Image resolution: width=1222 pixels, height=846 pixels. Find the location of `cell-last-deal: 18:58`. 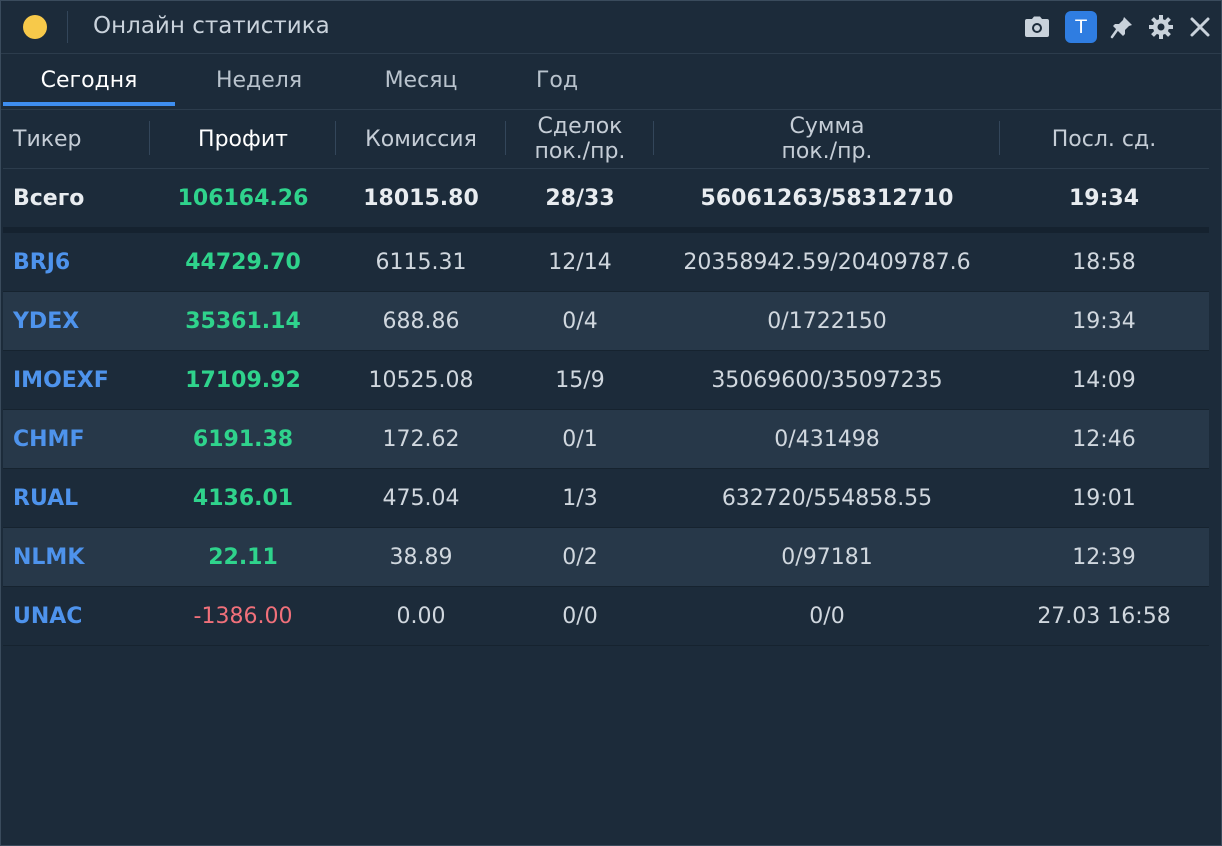

cell-last-deal: 18:58 is located at coordinates (1104, 262).